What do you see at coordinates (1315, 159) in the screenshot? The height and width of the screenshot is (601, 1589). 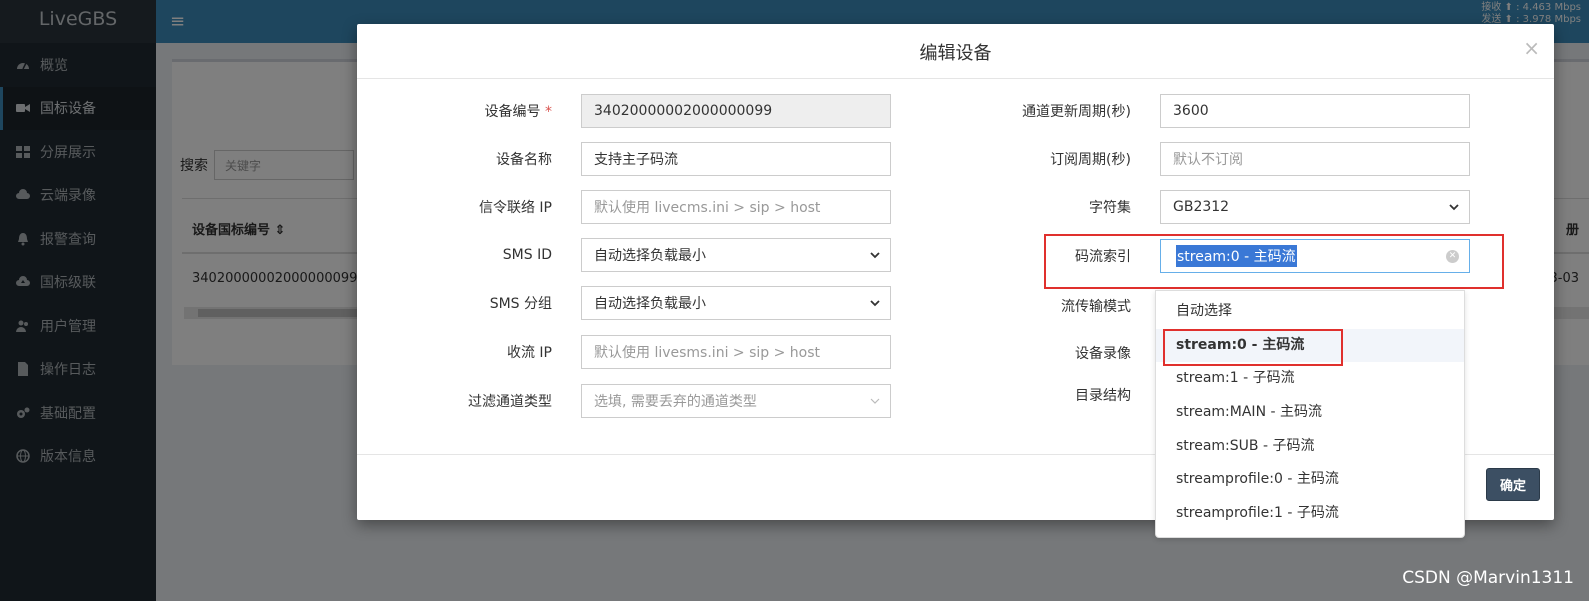 I see `subscribe-period-input: 默认不订阅` at bounding box center [1315, 159].